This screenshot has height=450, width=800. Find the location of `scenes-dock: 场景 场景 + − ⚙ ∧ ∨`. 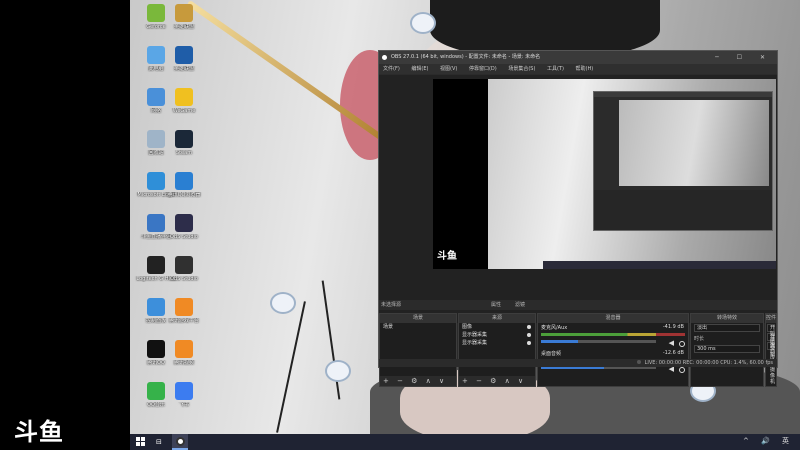

scenes-dock: 场景 场景 + − ⚙ ∧ ∨ is located at coordinates (418, 350).